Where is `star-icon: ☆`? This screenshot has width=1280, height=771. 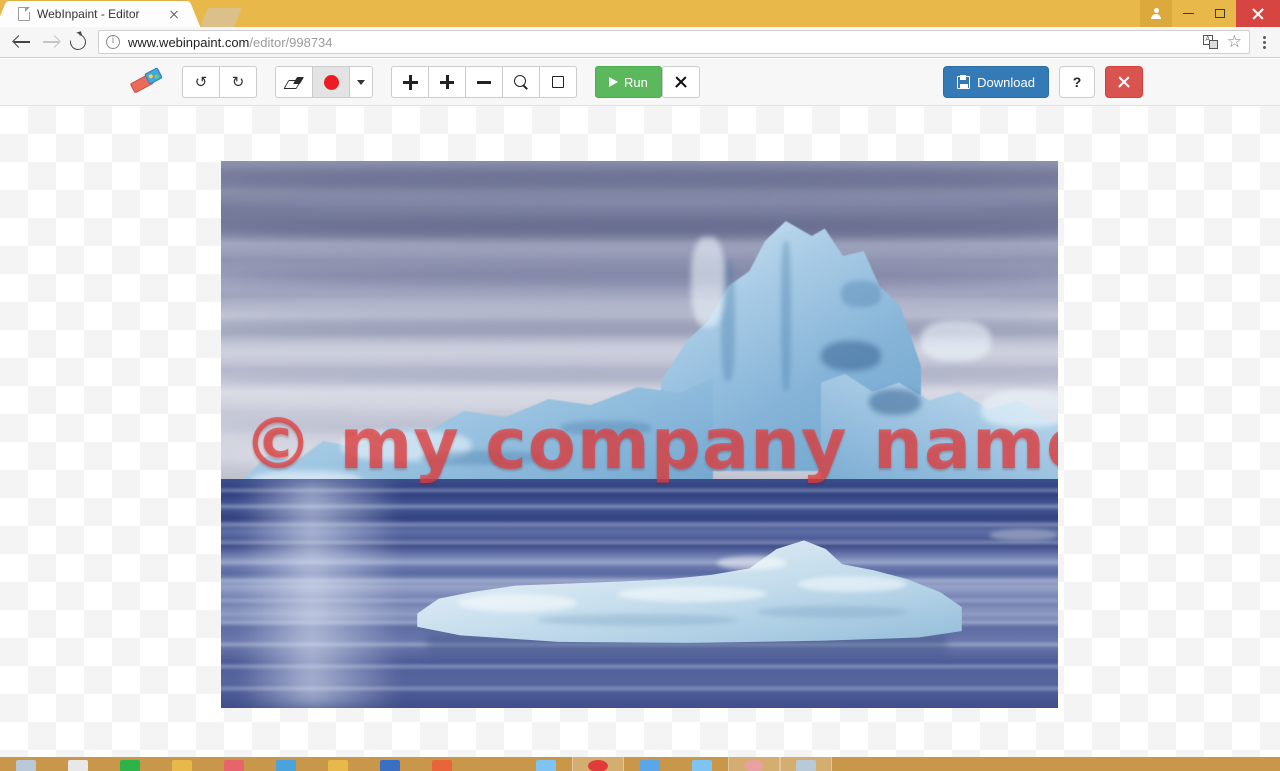 star-icon: ☆ is located at coordinates (1234, 41).